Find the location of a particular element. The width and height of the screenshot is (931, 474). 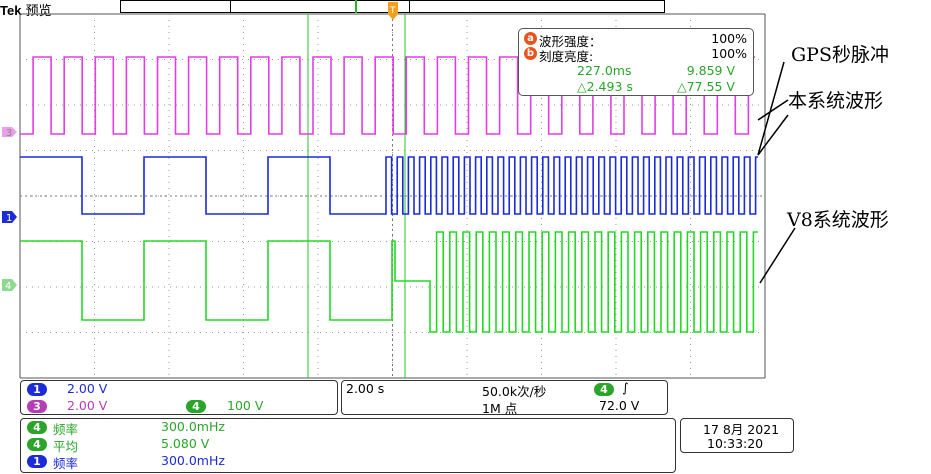

svg-text: 1 is located at coordinates (9, 218).